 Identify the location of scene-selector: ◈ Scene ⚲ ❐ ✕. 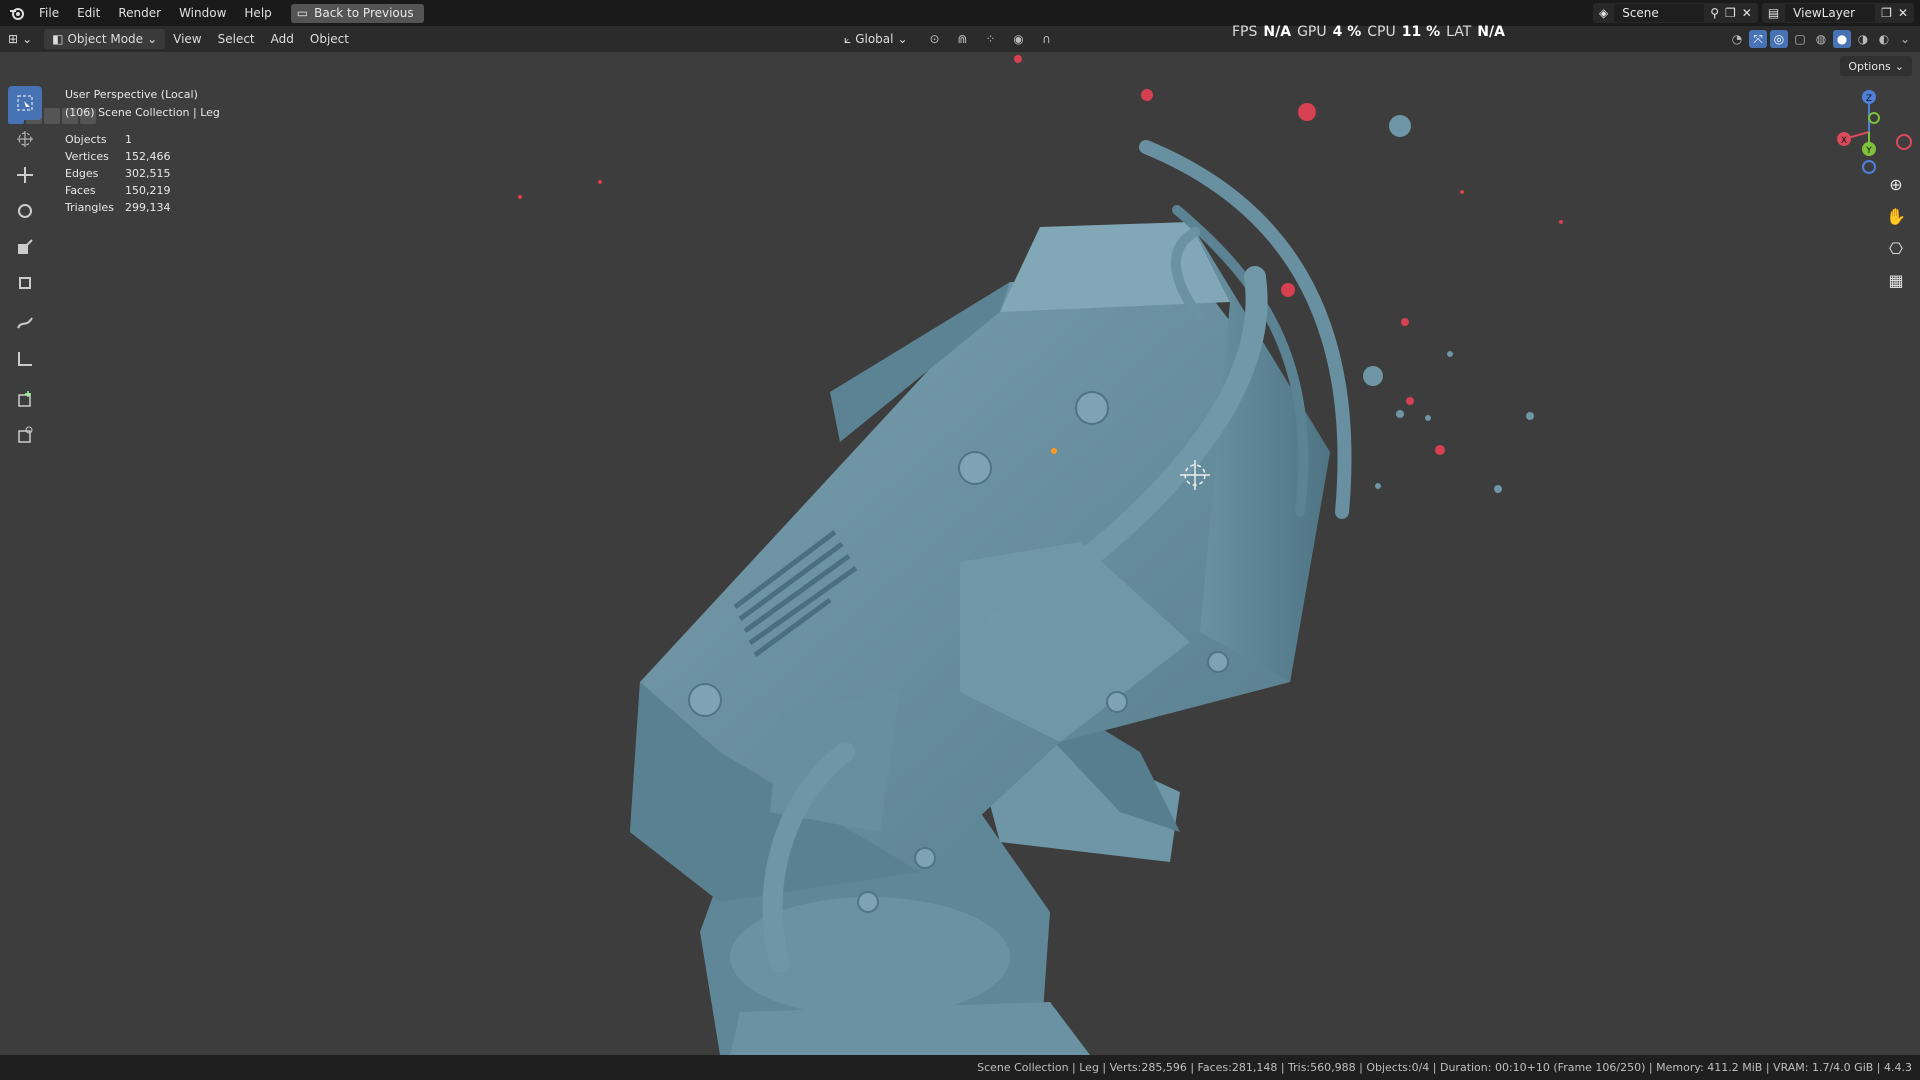
(1675, 13).